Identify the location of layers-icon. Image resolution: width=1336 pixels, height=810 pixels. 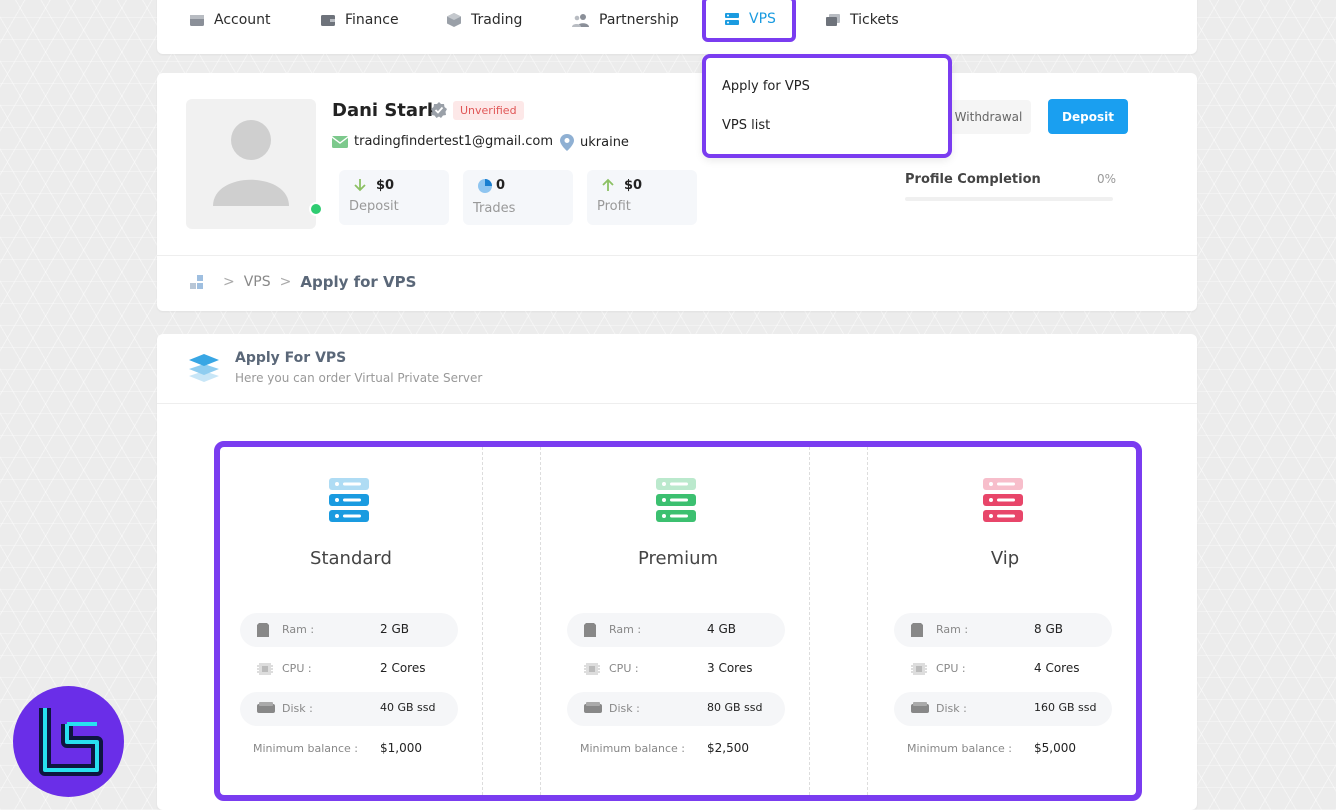
(204, 368).